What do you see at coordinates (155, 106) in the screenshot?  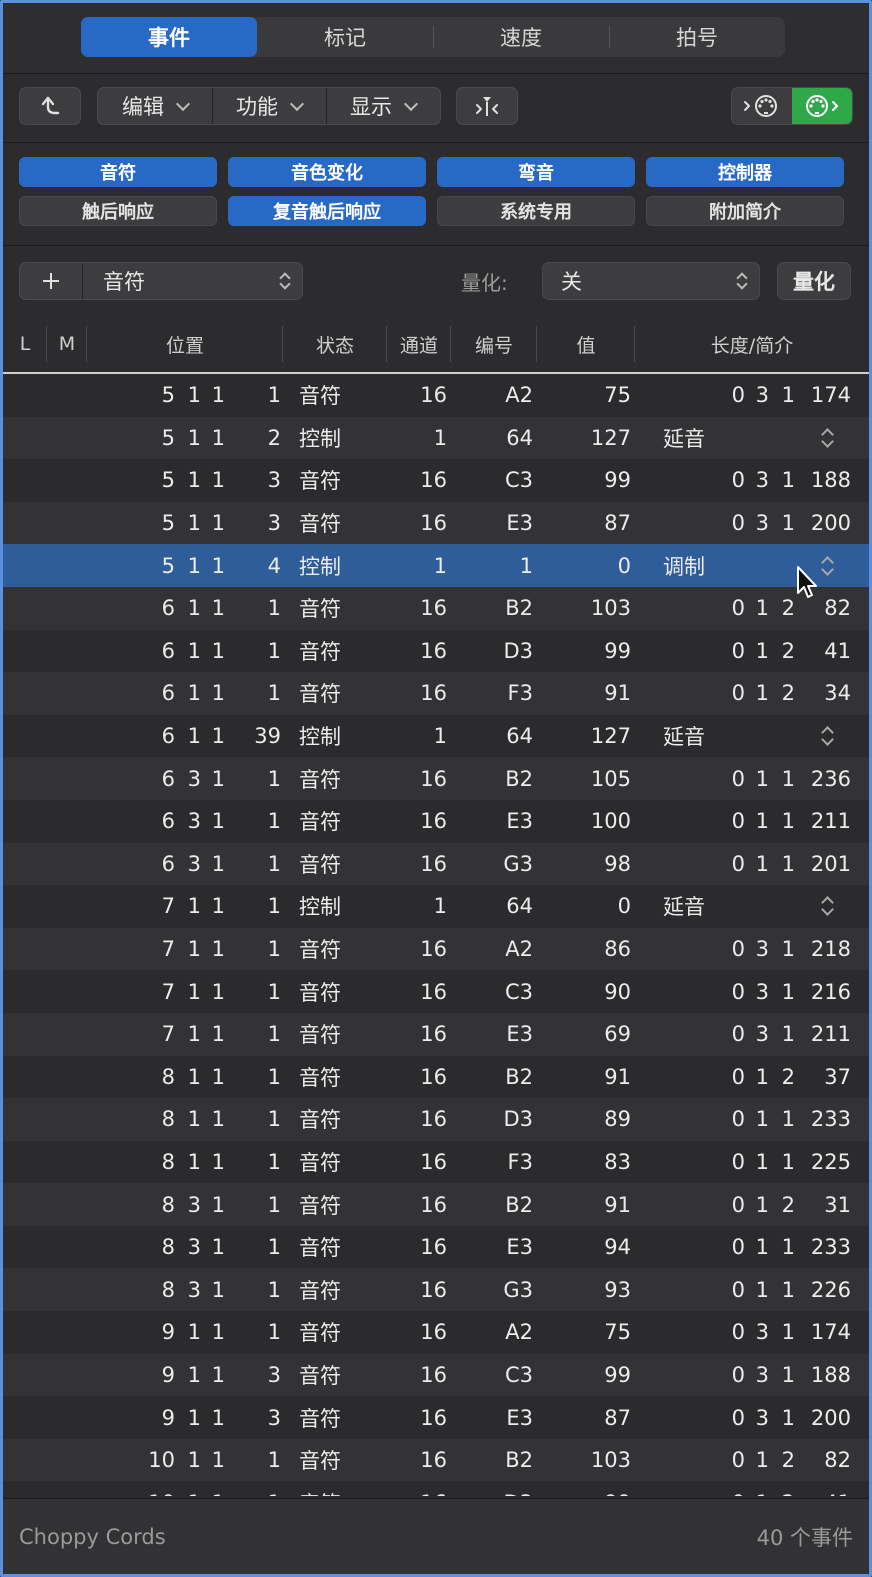 I see `edit-menu: 编辑` at bounding box center [155, 106].